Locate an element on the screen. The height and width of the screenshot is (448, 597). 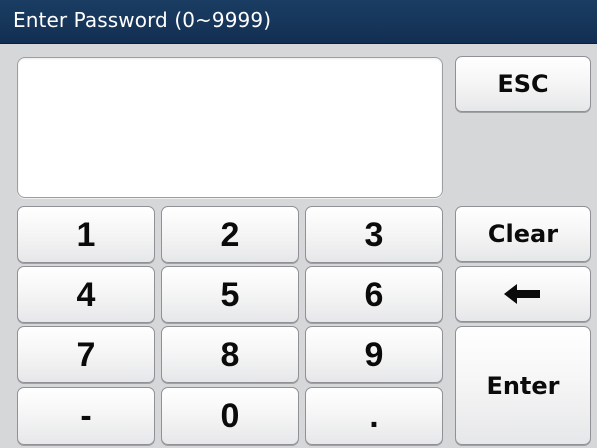
key-6-label: 6 is located at coordinates (374, 294).